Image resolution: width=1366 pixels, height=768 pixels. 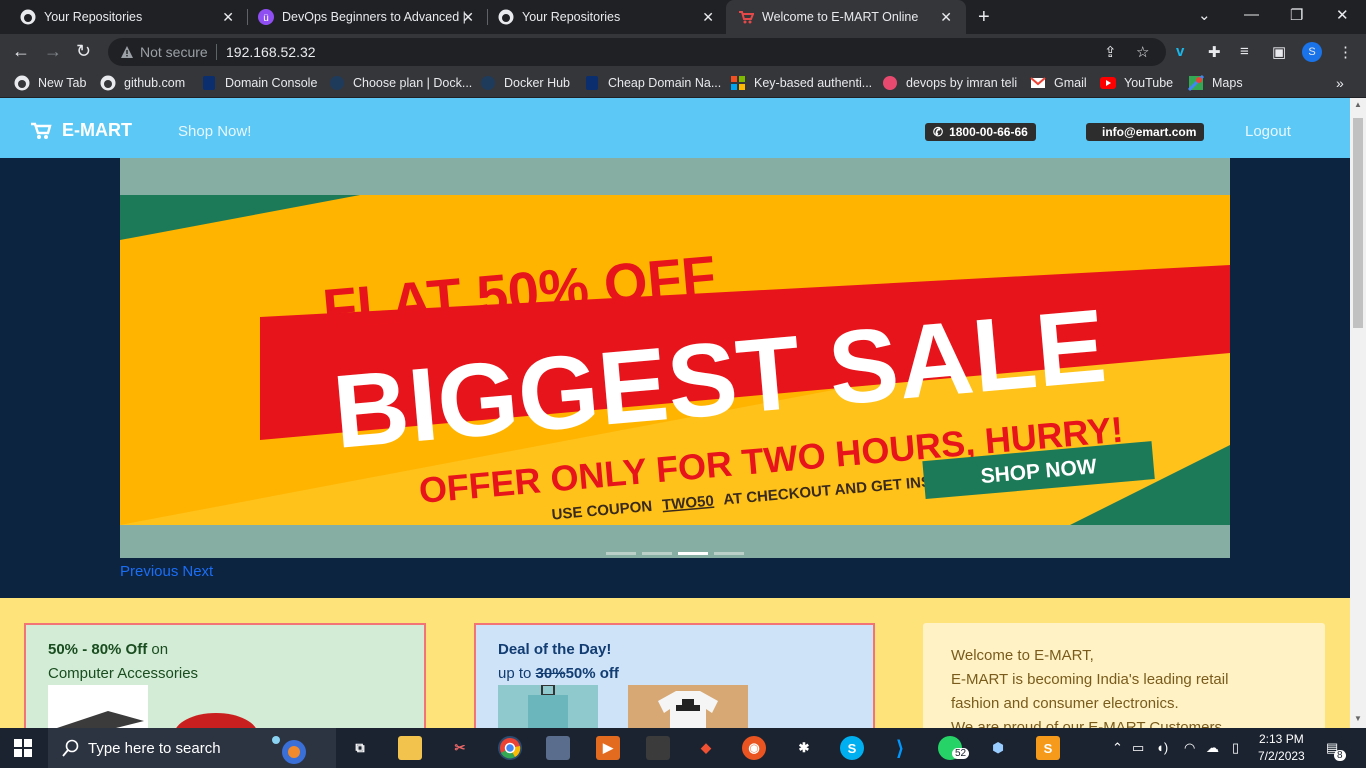 I want to click on back-arrow-icon: ←, so click(x=21, y=51).